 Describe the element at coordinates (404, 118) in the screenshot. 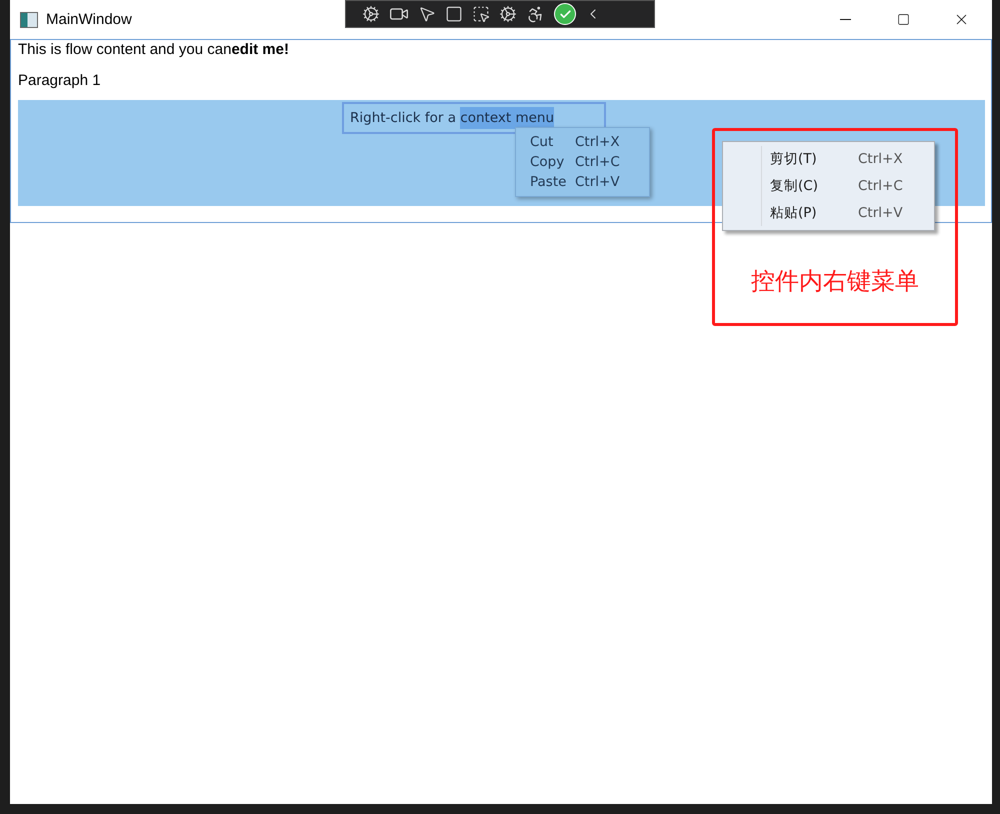

I see `field-text: Right-click for a` at that location.